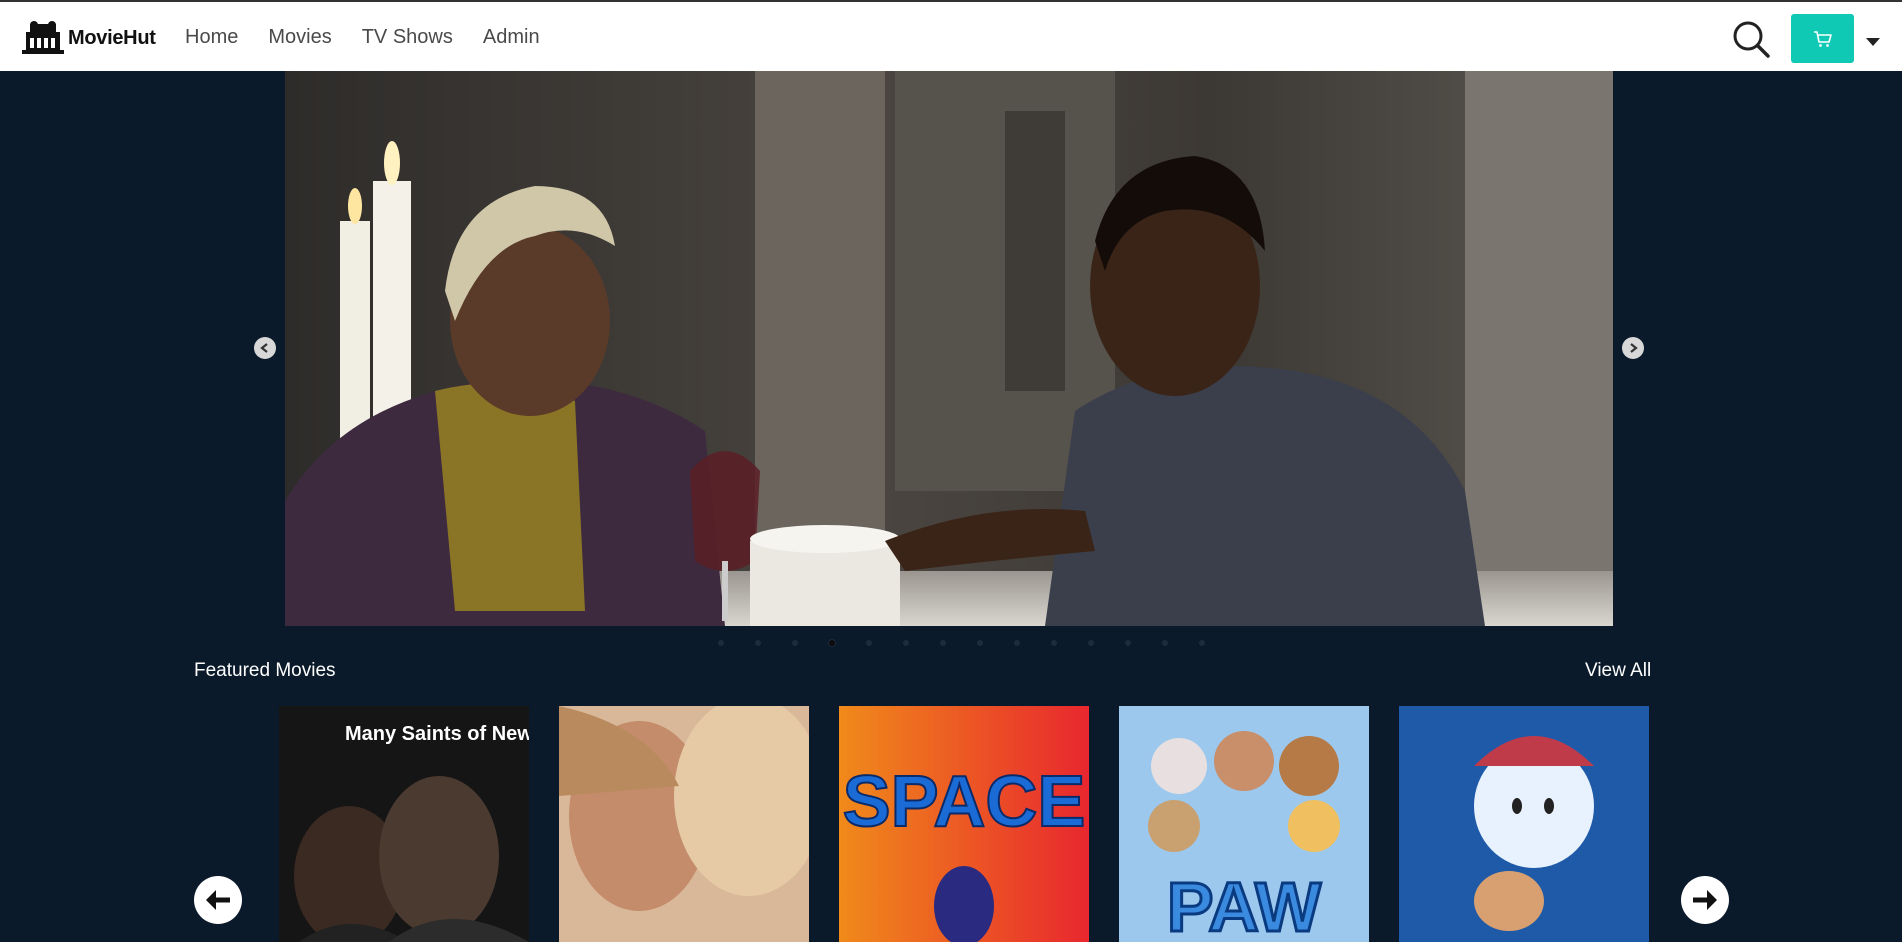 This screenshot has width=1902, height=942. I want to click on view-all-link: View All, so click(1618, 671).